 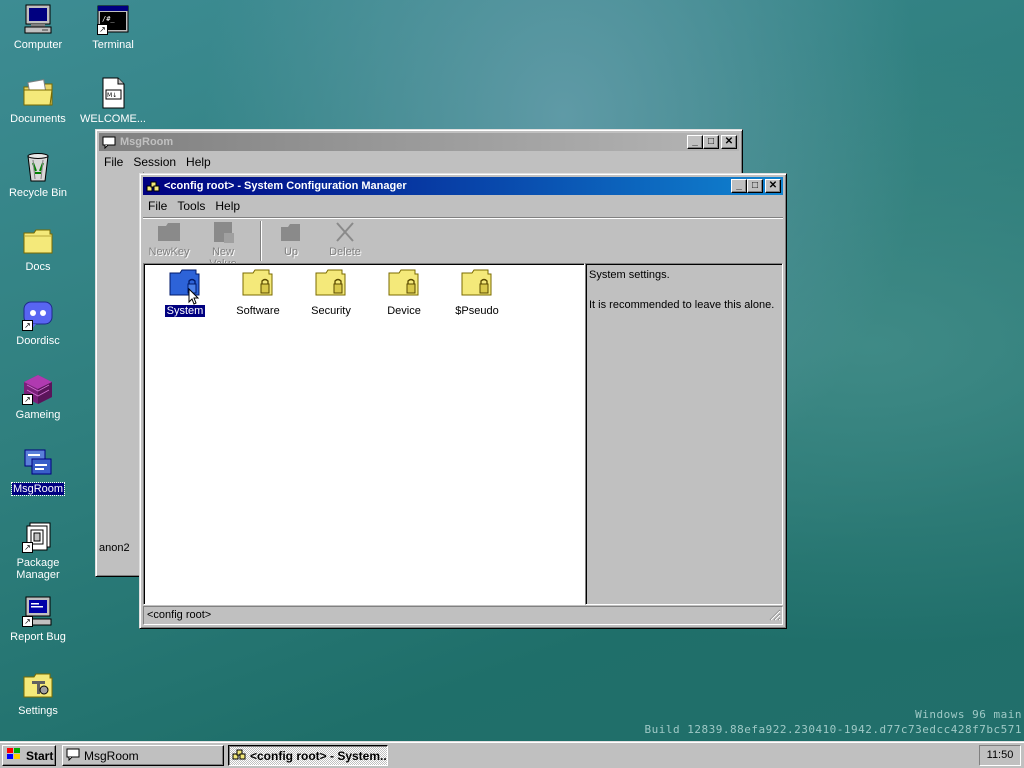 I want to click on terminal-icon: /#_ ↗, so click(x=113, y=19).